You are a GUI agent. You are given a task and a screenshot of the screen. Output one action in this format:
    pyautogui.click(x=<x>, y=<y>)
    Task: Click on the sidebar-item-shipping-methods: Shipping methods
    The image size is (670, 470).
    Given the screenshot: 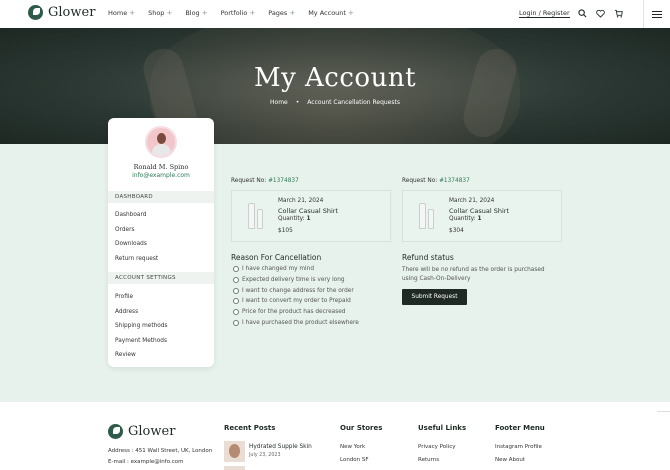 What is the action you would take?
    pyautogui.click(x=141, y=326)
    